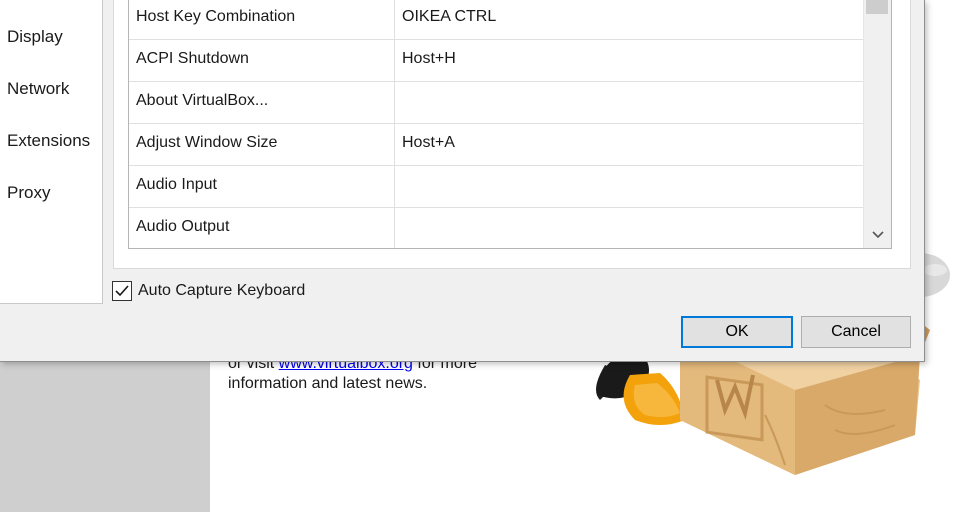 This screenshot has height=512, width=968. Describe the element at coordinates (429, 60) in the screenshot. I see `shortcut-cell: Host+H` at that location.